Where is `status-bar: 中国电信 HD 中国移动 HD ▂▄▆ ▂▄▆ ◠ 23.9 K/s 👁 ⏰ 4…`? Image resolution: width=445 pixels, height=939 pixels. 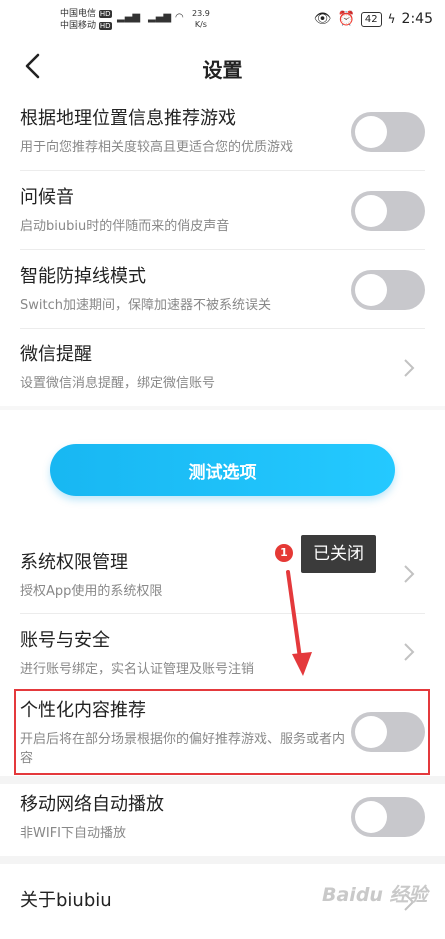
status-bar: 中国电信 HD 中国移动 HD ▂▄▆ ▂▄▆ ◠ 23.9 K/s 👁 ⏰ 4… is located at coordinates (222, 21).